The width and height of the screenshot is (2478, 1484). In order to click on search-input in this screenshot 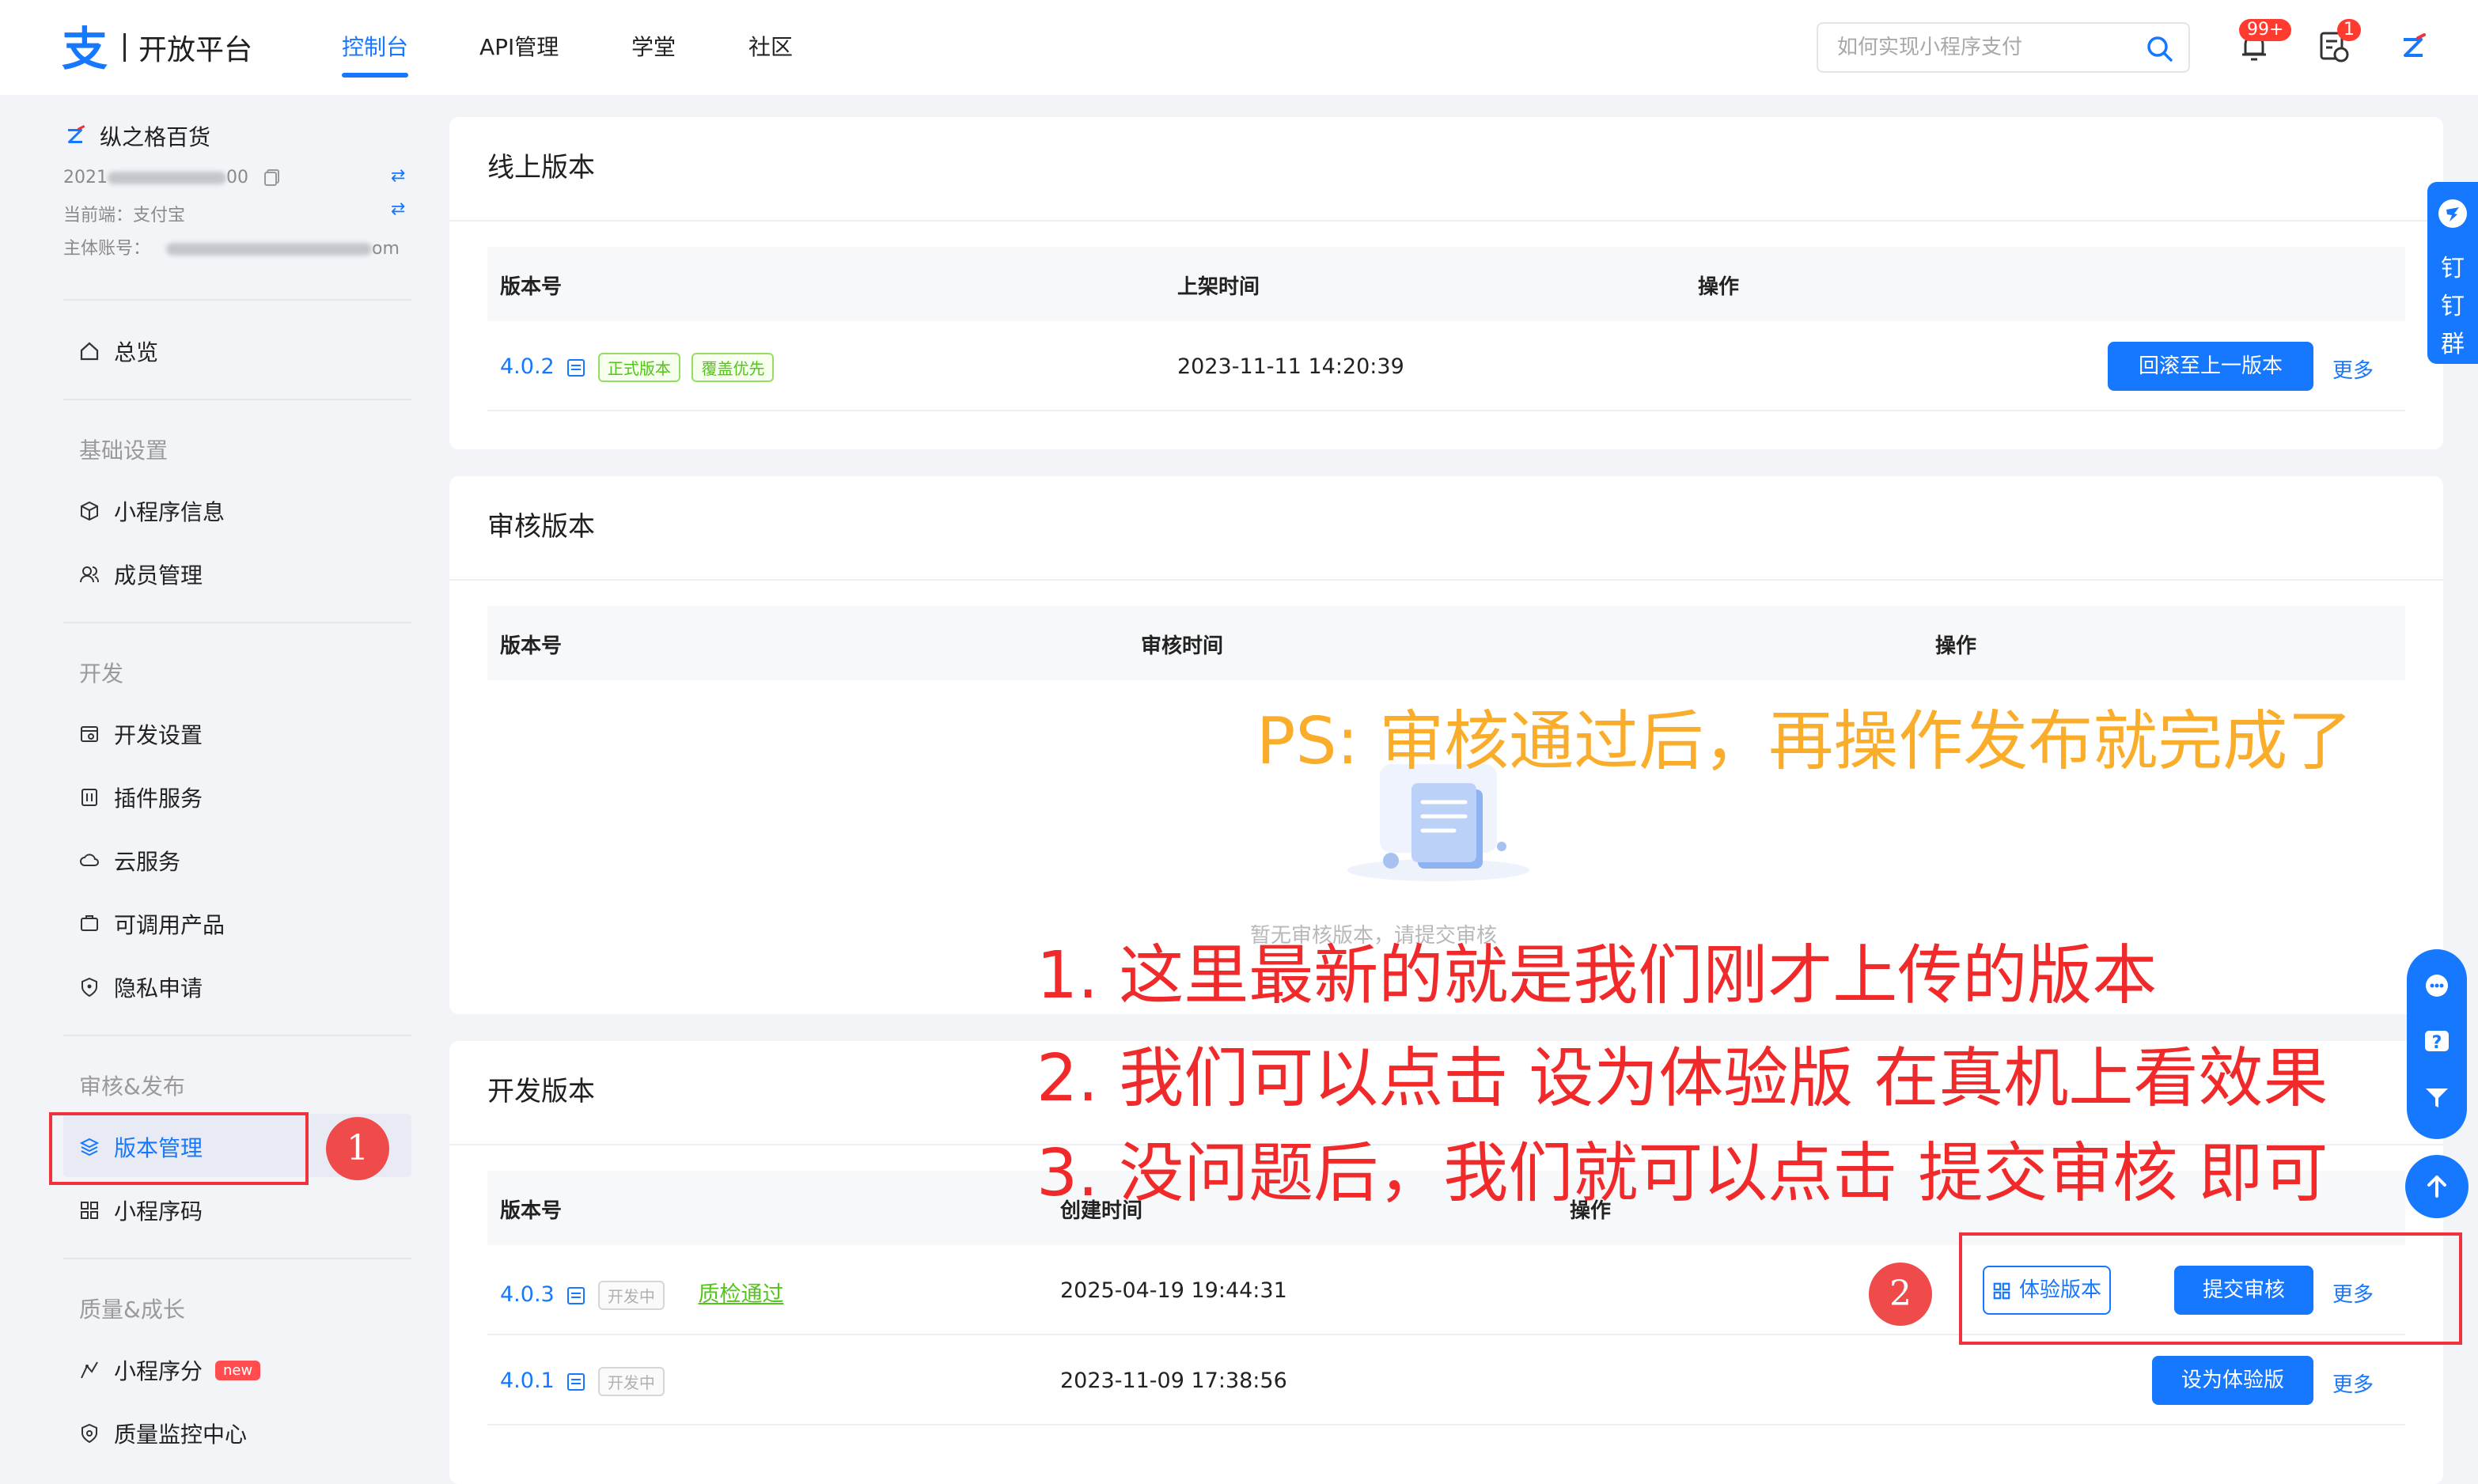, I will do `click(1988, 47)`.